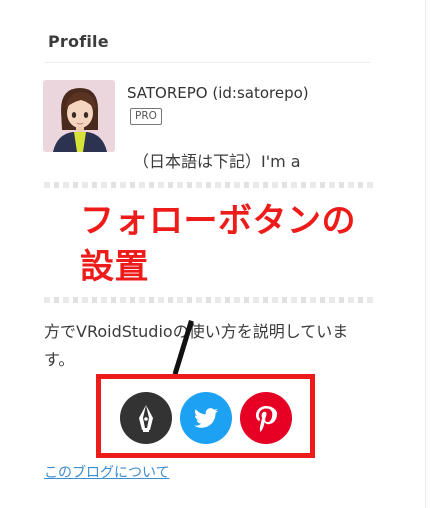 This screenshot has height=508, width=434. Describe the element at coordinates (207, 62) in the screenshot. I see `title-divider` at that location.